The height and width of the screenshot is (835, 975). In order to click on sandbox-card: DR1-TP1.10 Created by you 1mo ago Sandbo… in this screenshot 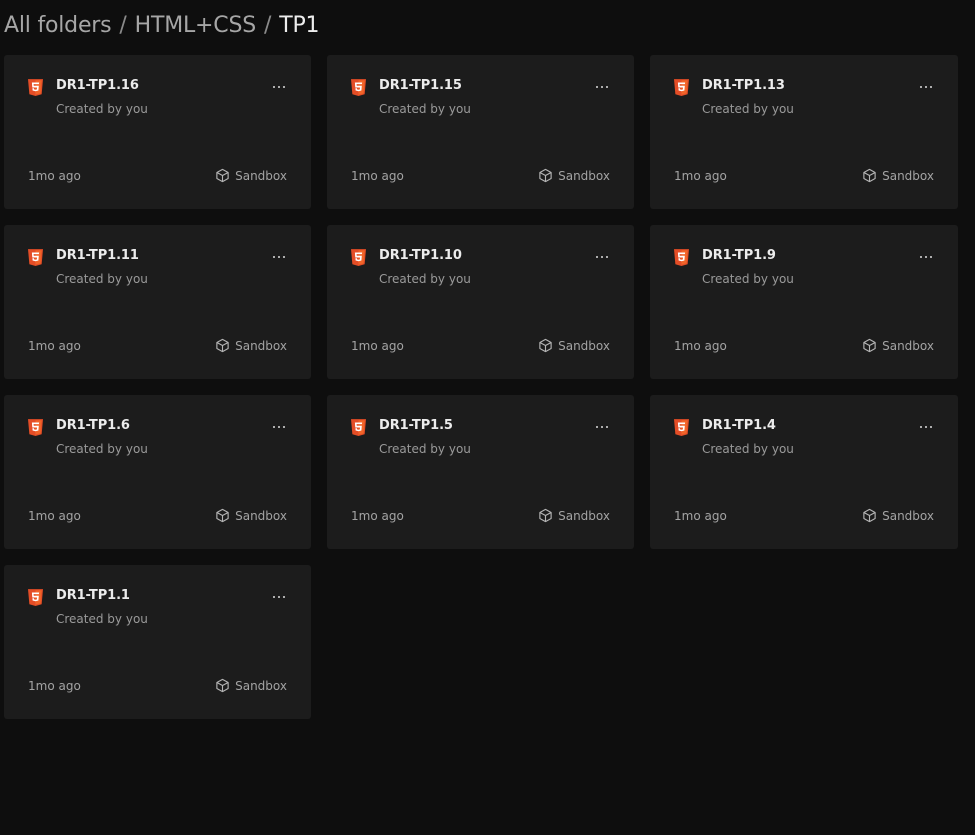, I will do `click(480, 302)`.